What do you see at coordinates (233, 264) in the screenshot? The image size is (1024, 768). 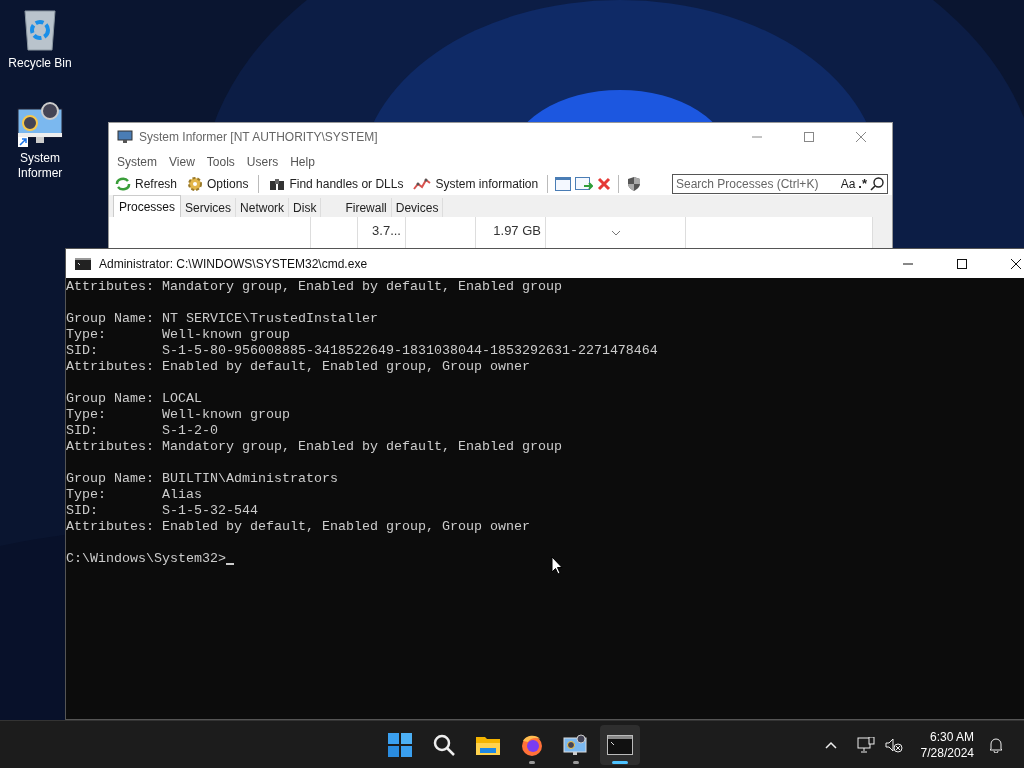 I see `window-title: Administrator: C:\WINDOWS\SYSTEM32\cmd.exe` at bounding box center [233, 264].